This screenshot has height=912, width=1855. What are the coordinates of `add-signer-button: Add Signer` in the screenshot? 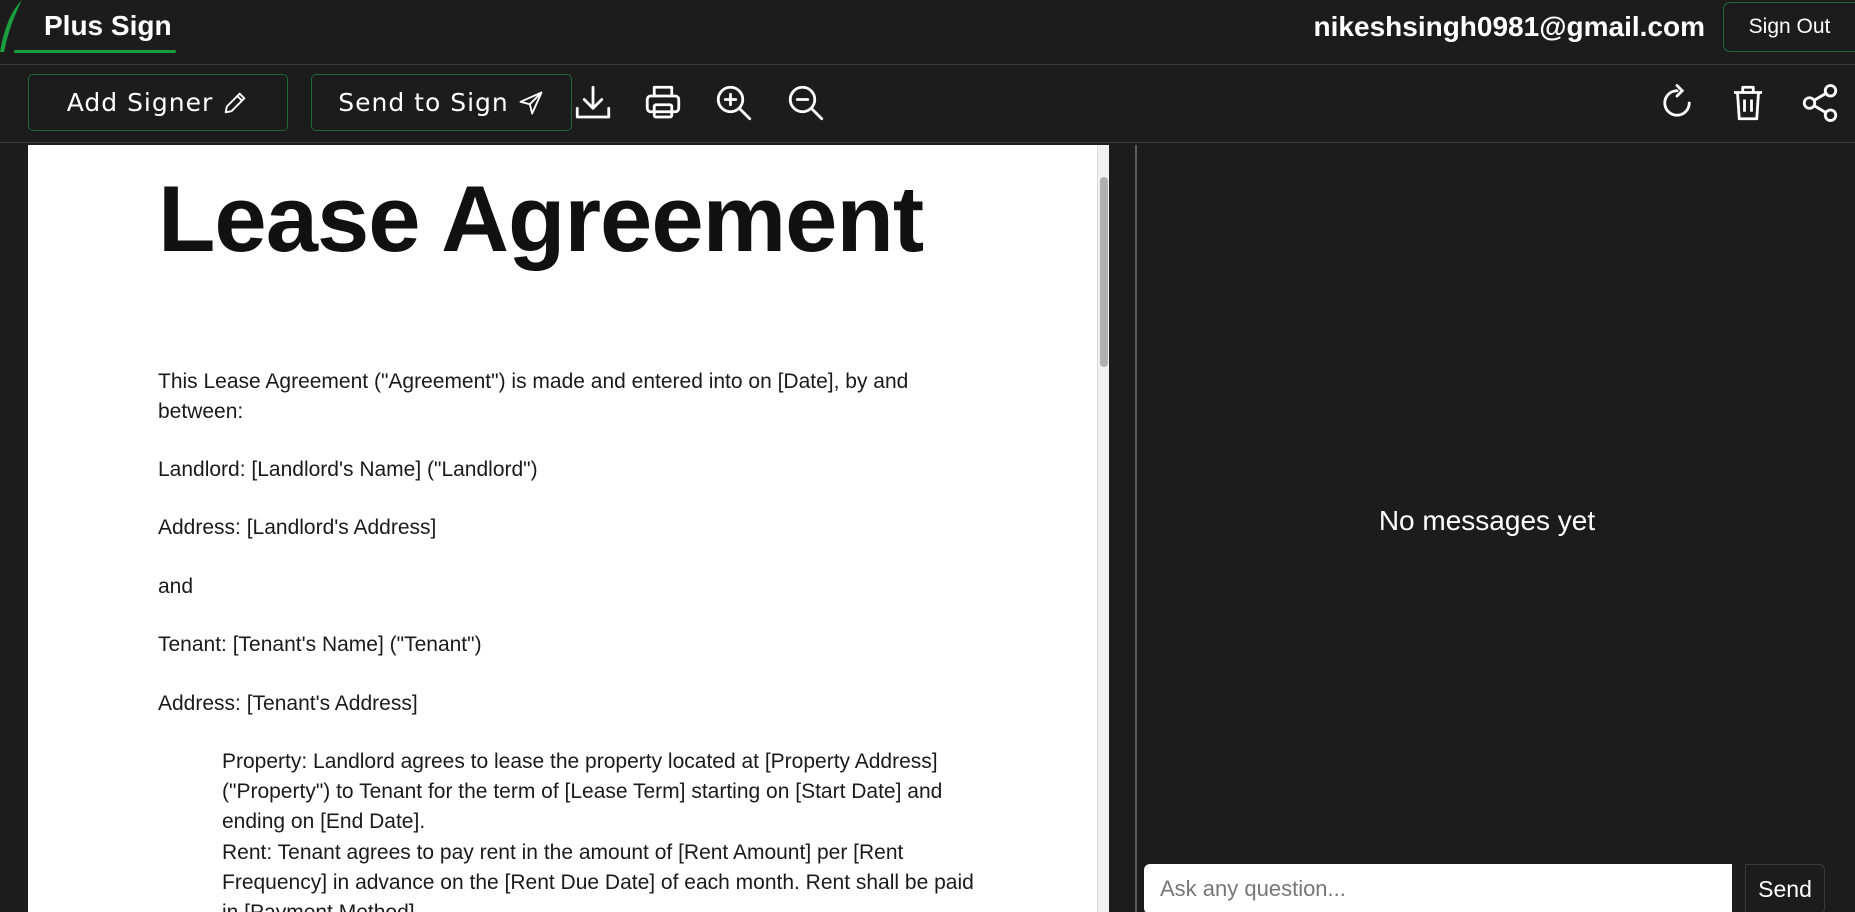 It's located at (158, 102).